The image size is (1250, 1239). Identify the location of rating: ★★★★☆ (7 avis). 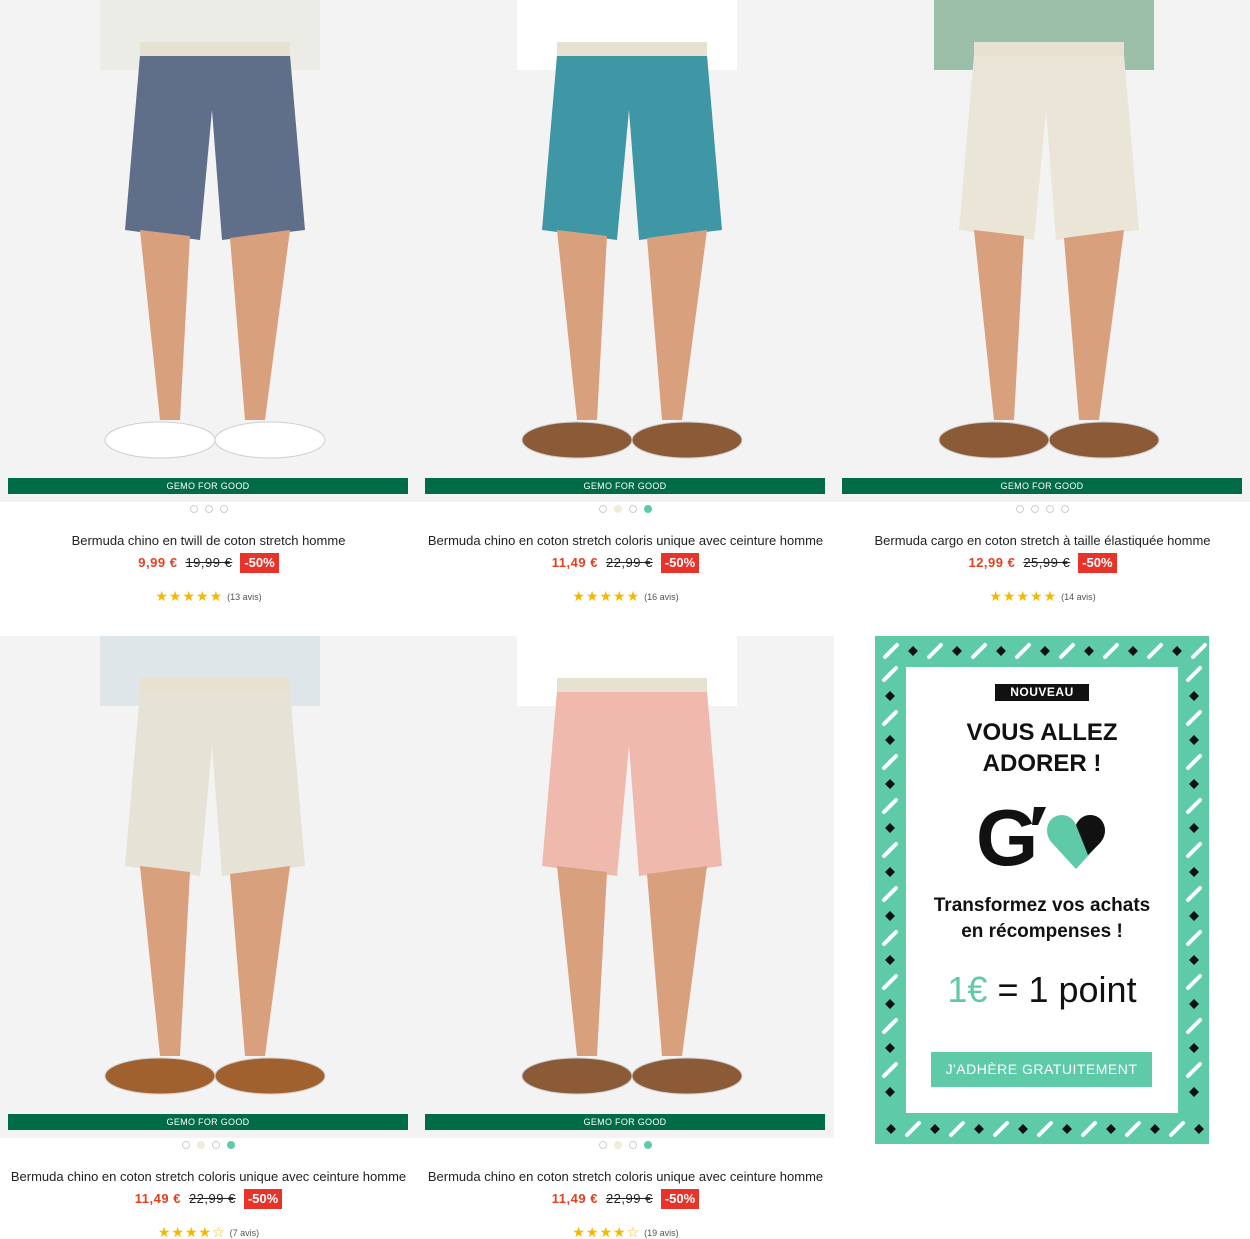
(208, 1231).